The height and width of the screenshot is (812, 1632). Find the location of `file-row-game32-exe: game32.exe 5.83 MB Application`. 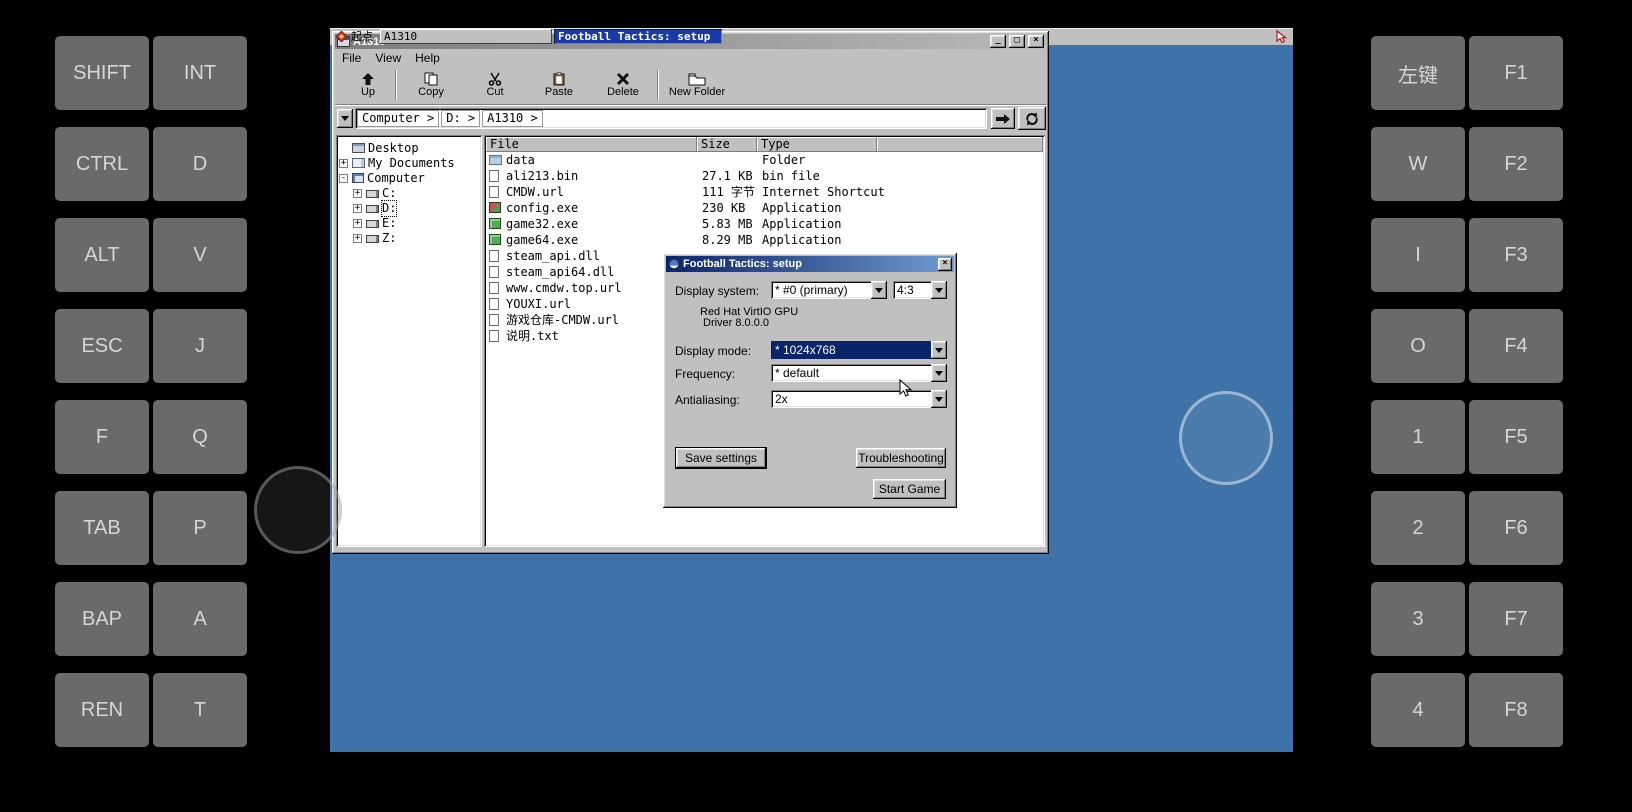

file-row-game32-exe: game32.exe 5.83 MB Application is located at coordinates (764, 224).